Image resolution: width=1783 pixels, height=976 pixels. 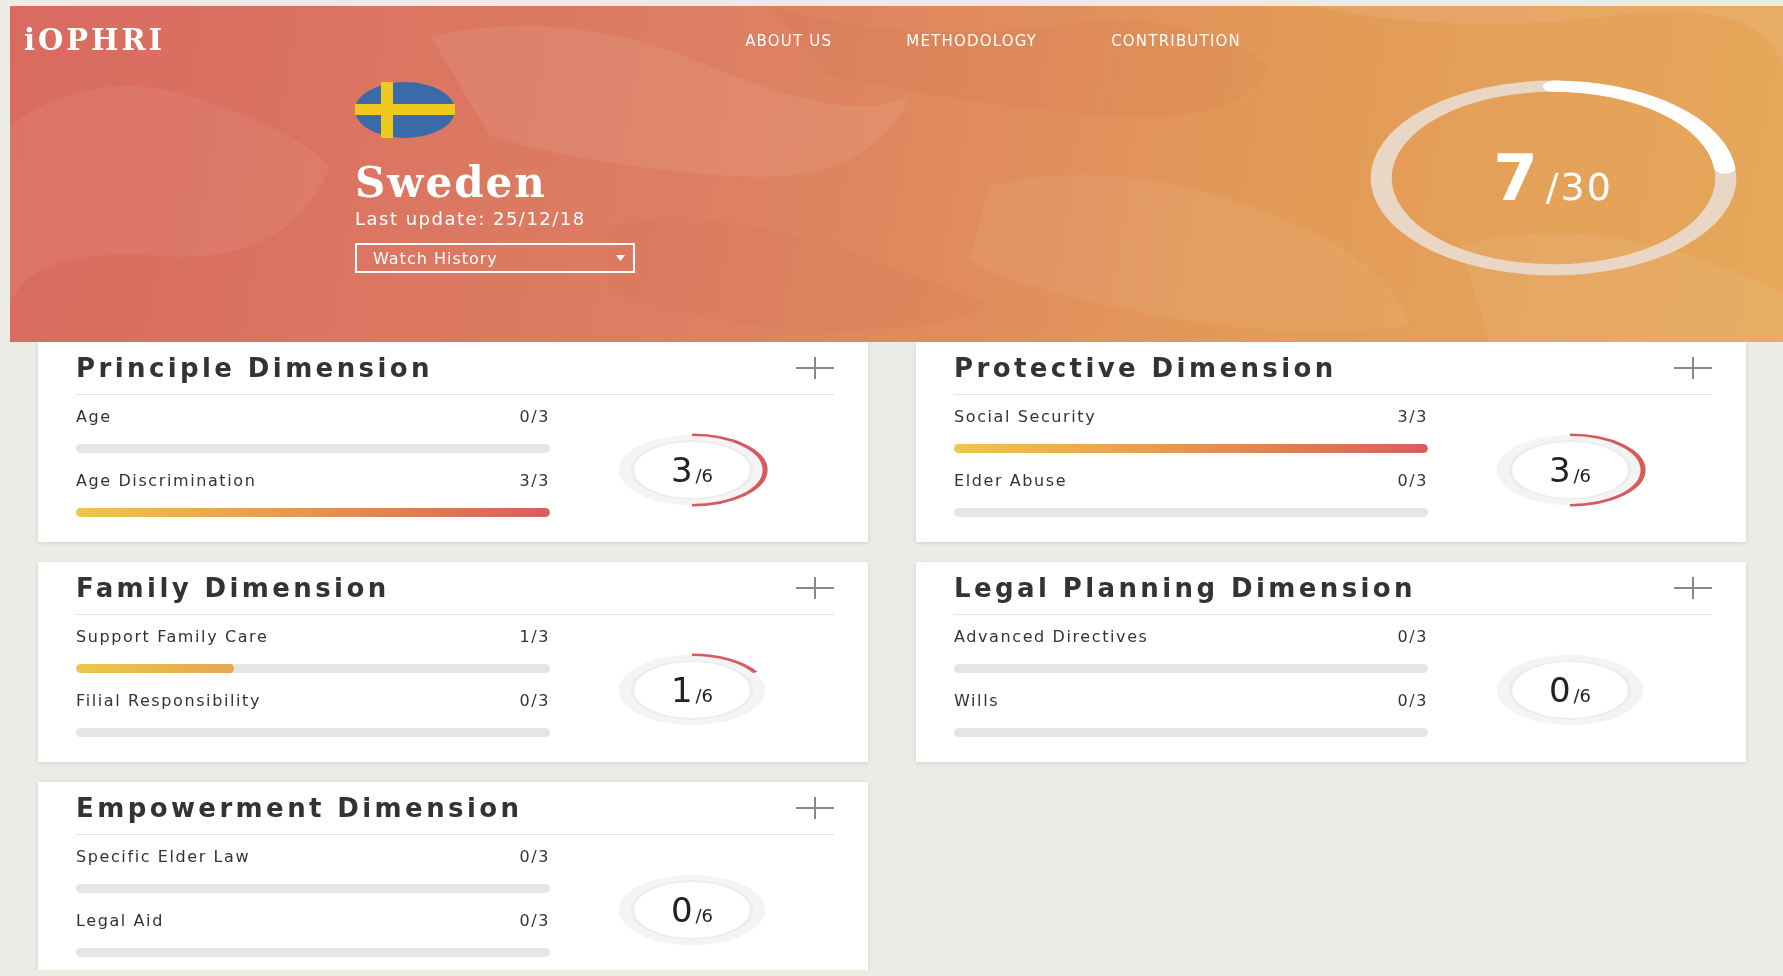 I want to click on last-update: Last update: 25/12/18, so click(x=470, y=219).